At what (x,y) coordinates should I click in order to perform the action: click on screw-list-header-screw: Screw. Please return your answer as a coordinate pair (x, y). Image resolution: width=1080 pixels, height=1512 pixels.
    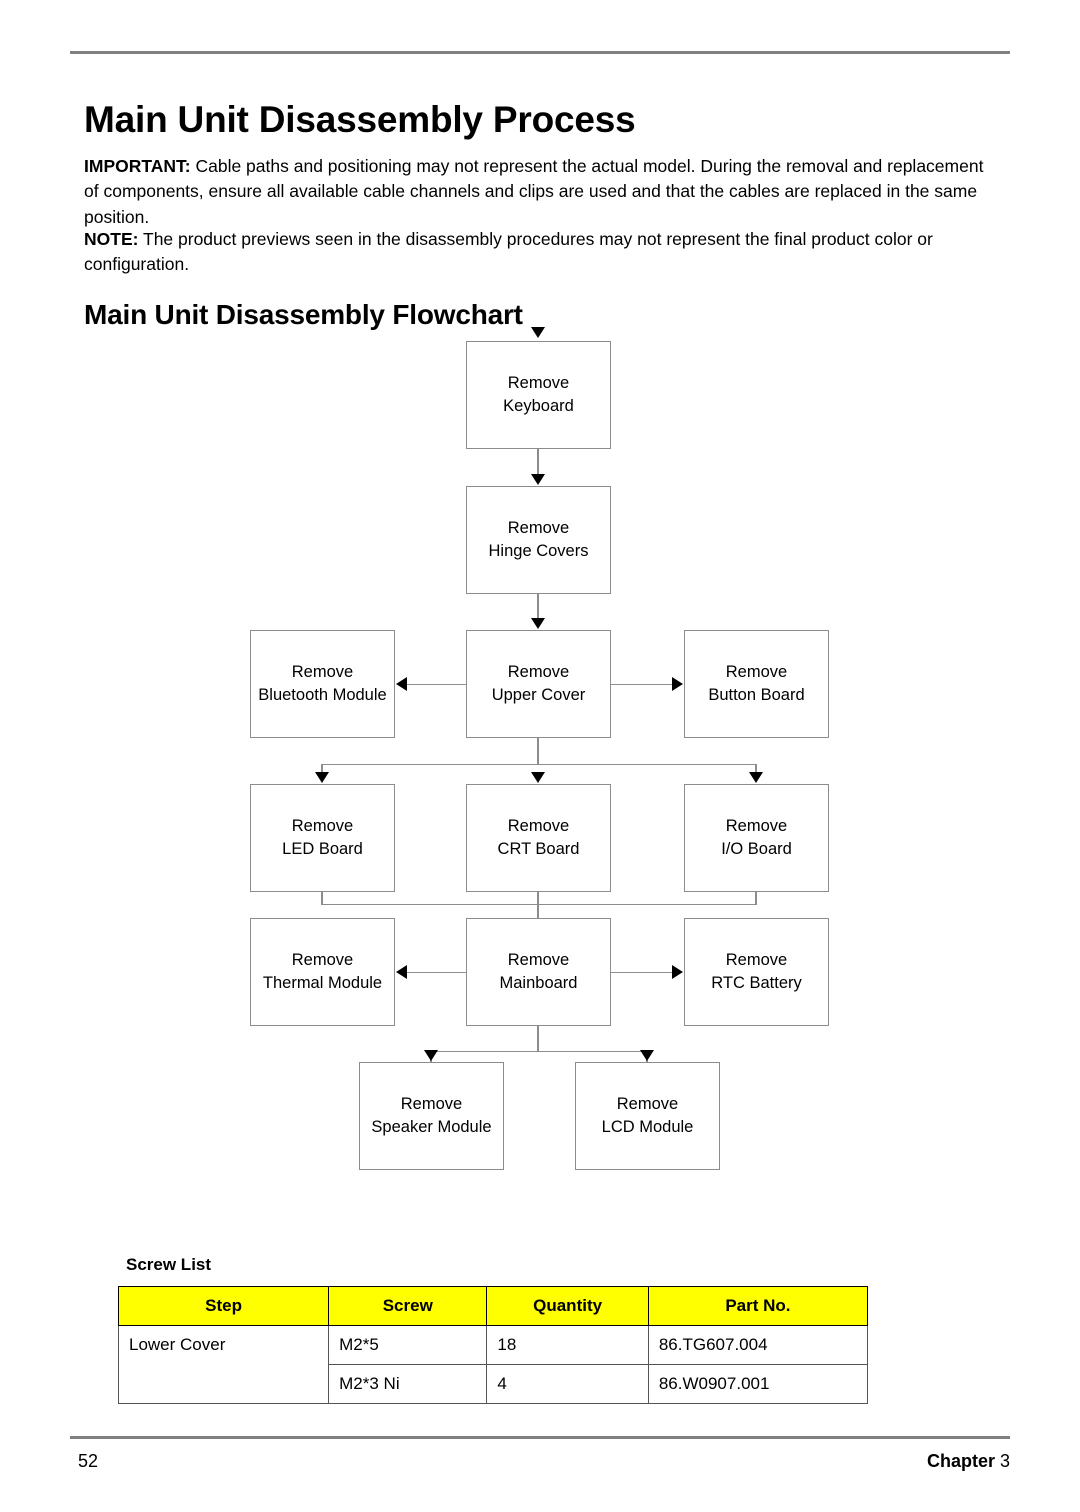
    Looking at the image, I should click on (408, 1306).